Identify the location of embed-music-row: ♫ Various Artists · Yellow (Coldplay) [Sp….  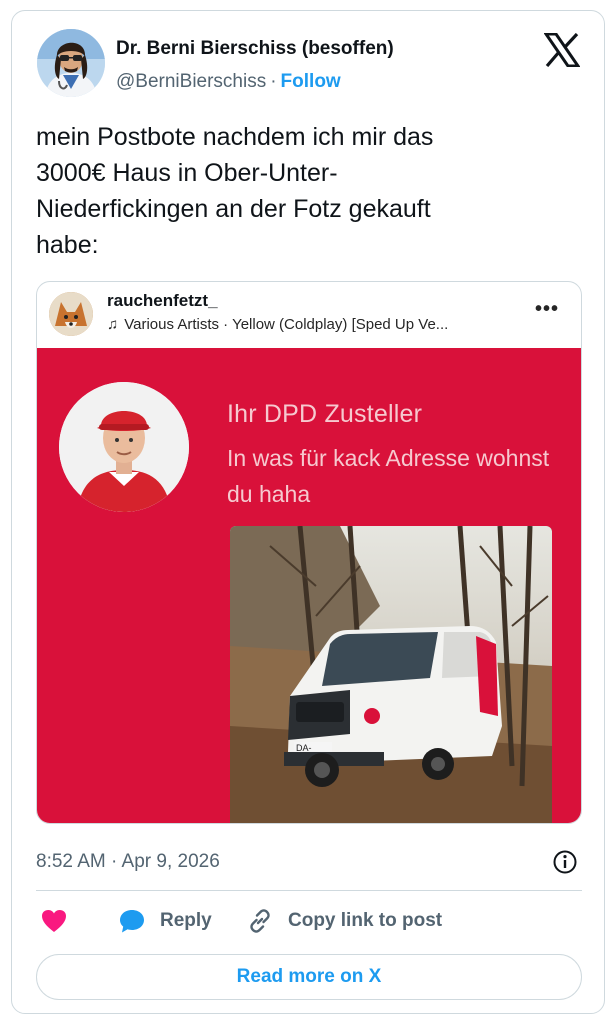
(277, 324).